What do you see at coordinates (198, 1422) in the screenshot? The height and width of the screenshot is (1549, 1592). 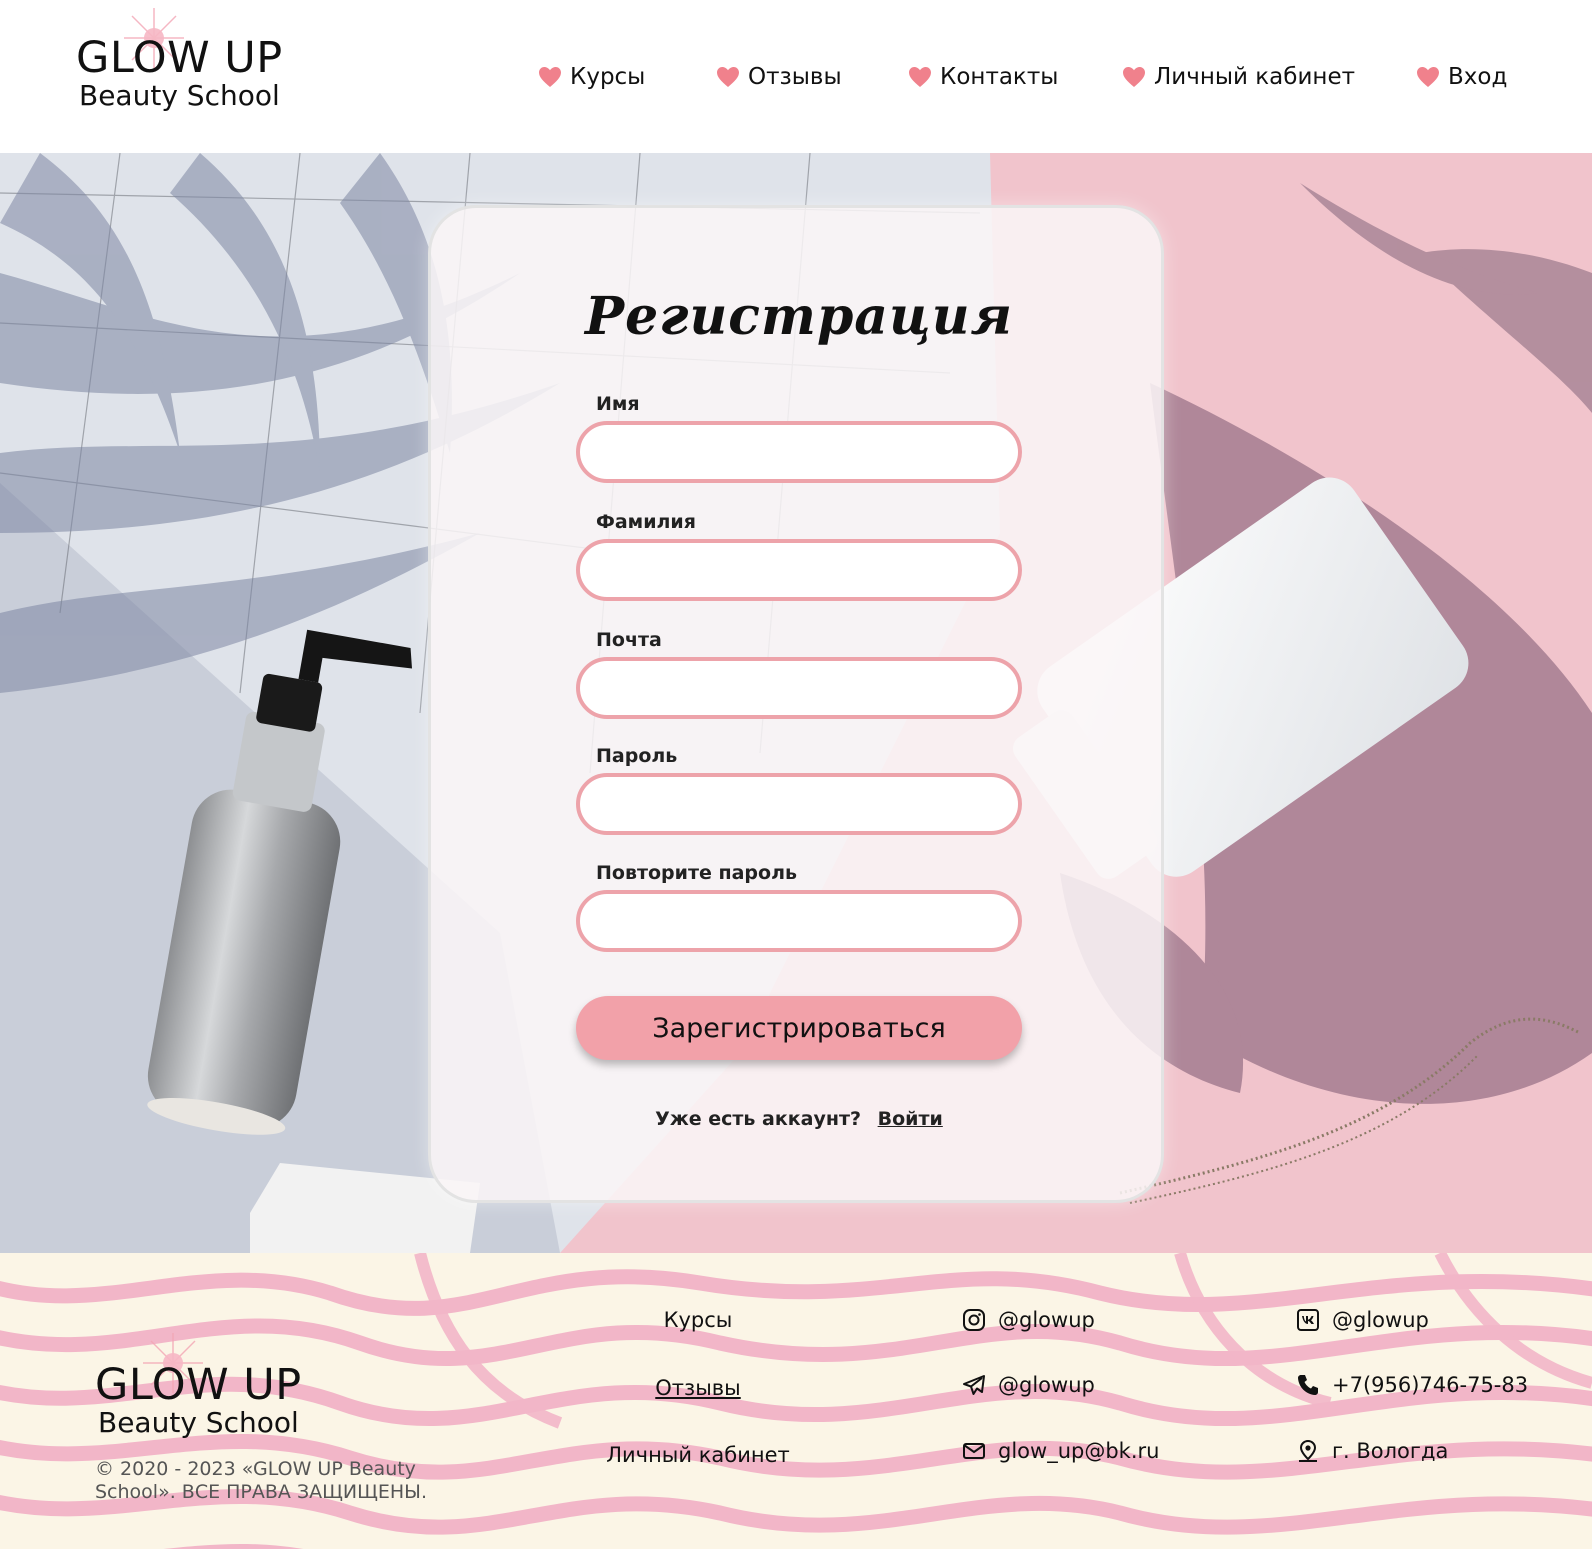 I see `logo-subtitle: Beauty School` at bounding box center [198, 1422].